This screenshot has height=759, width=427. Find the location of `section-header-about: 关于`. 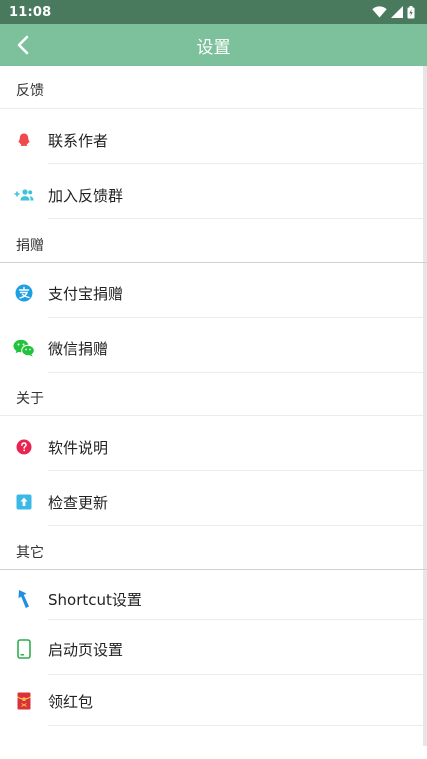

section-header-about: 关于 is located at coordinates (30, 399).